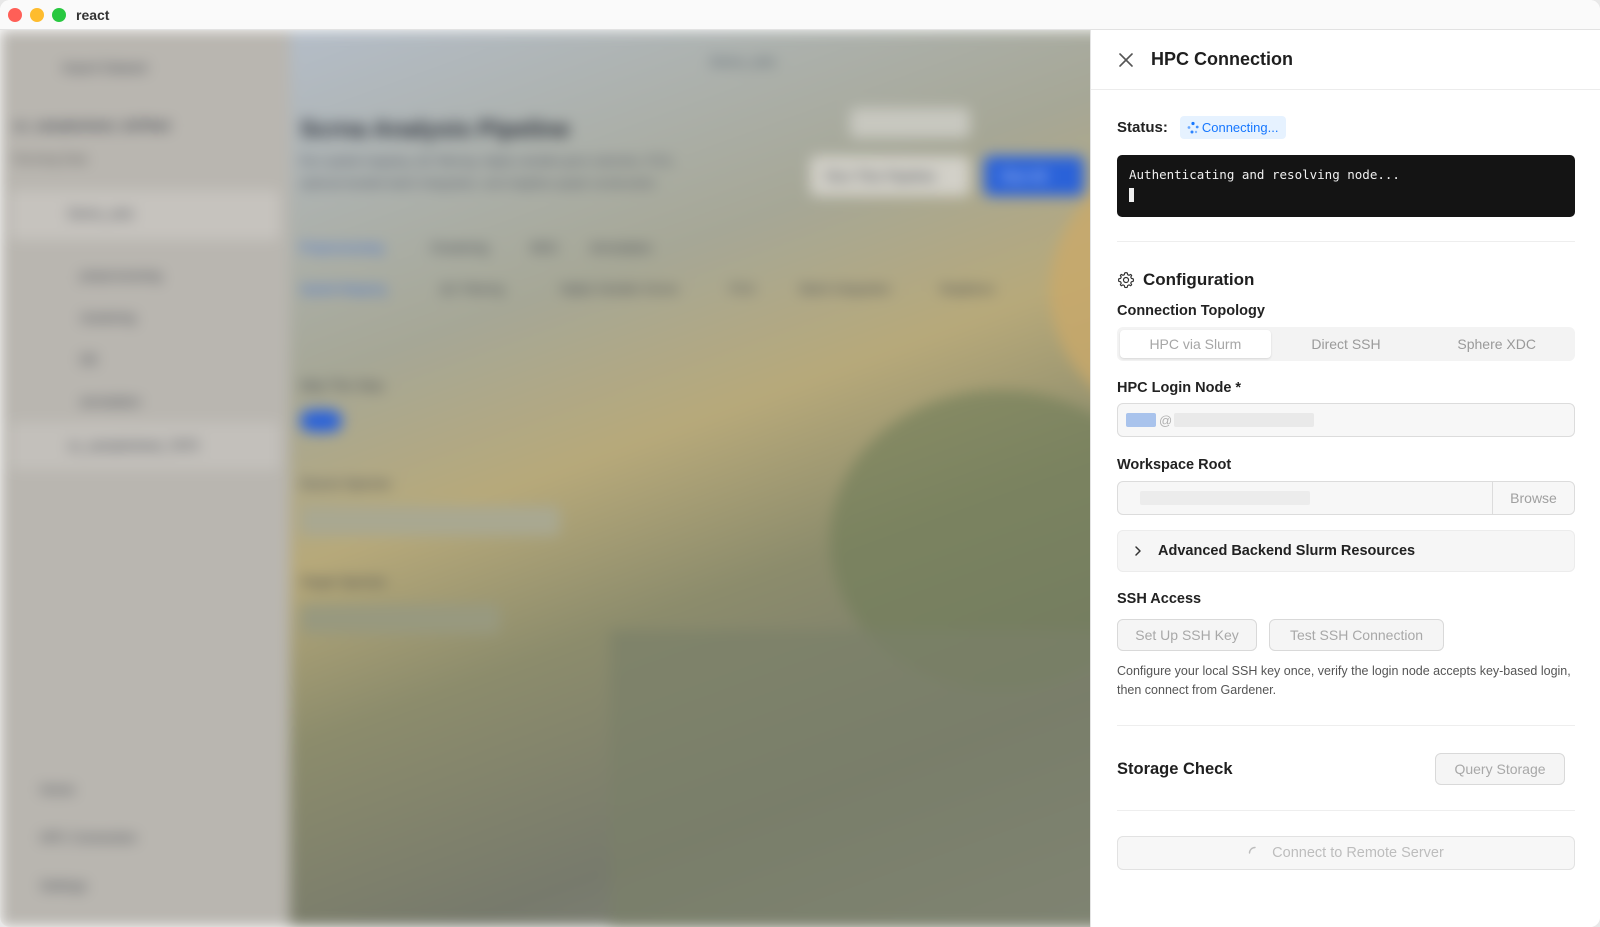 This screenshot has width=1600, height=927. Describe the element at coordinates (15, 14) in the screenshot. I see `close-window-button` at that location.